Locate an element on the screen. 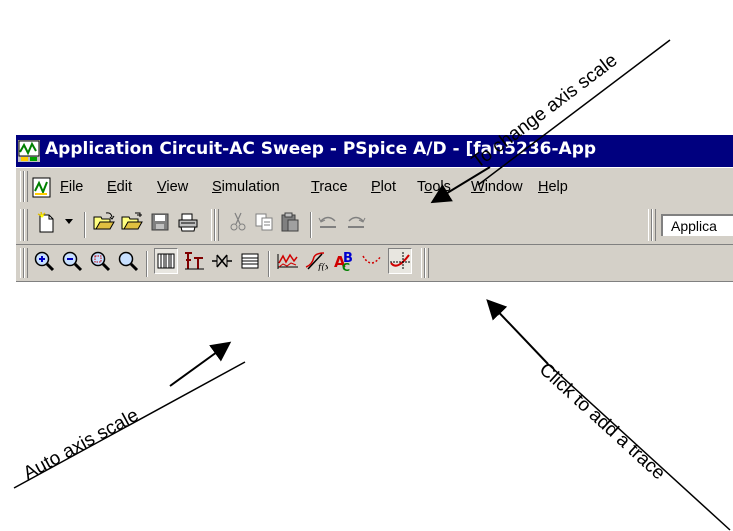  change-axis-underline is located at coordinates (574, 112).